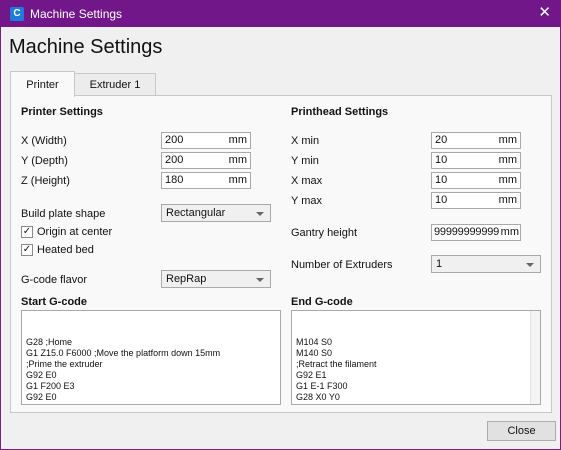  Describe the element at coordinates (54, 280) in the screenshot. I see `gcode-flavor-label: G-code flavor` at that location.